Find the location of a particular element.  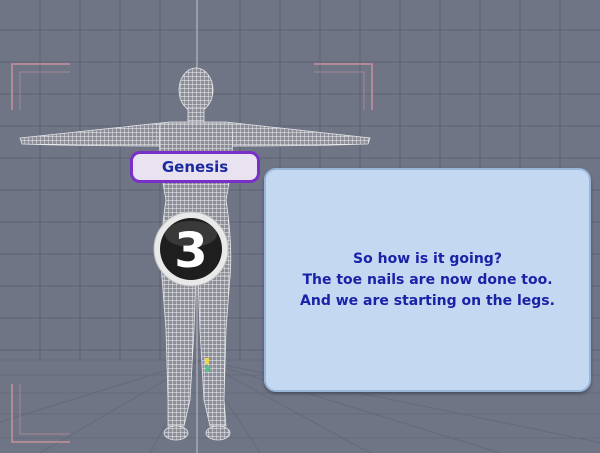

badge-number: 3 is located at coordinates (190, 251).